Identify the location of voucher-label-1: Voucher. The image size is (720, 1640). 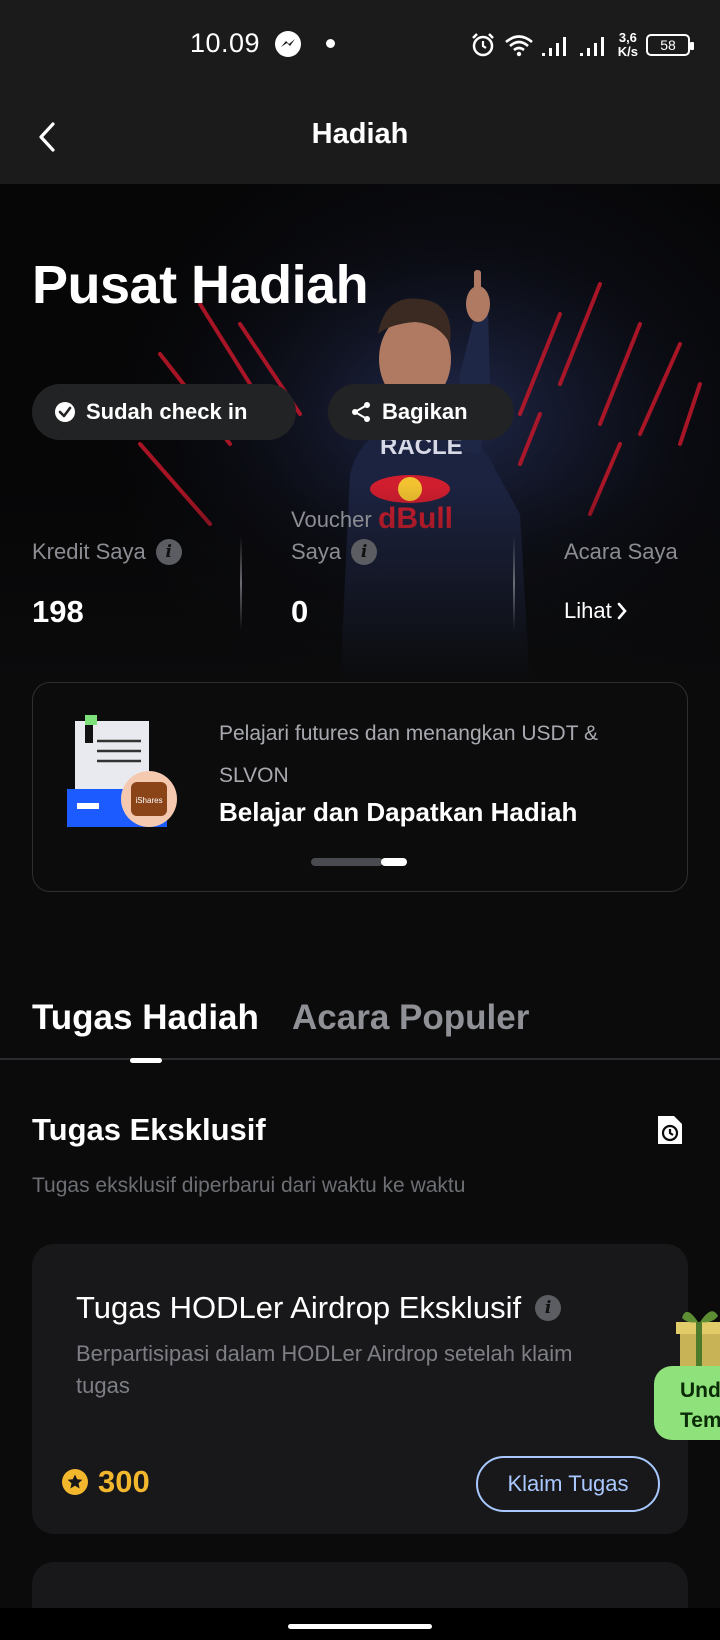
(331, 519).